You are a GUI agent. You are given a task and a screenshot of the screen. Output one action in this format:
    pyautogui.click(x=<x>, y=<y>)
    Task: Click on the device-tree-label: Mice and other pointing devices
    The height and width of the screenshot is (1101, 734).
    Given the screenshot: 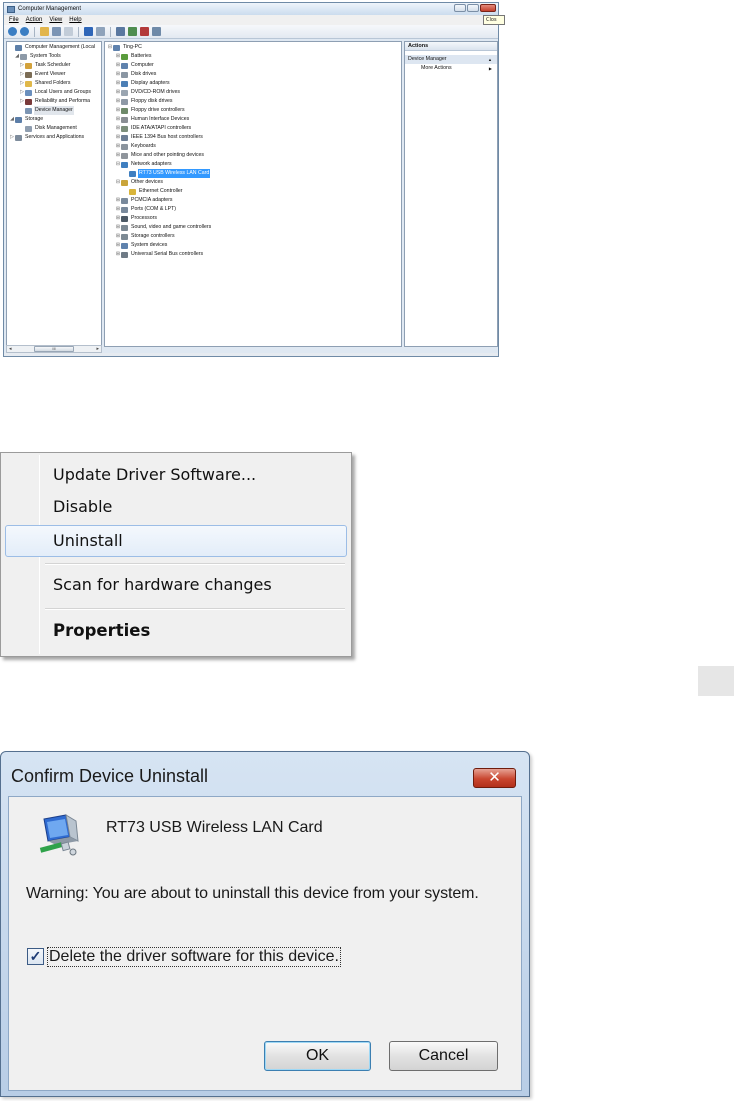 What is the action you would take?
    pyautogui.click(x=167, y=155)
    